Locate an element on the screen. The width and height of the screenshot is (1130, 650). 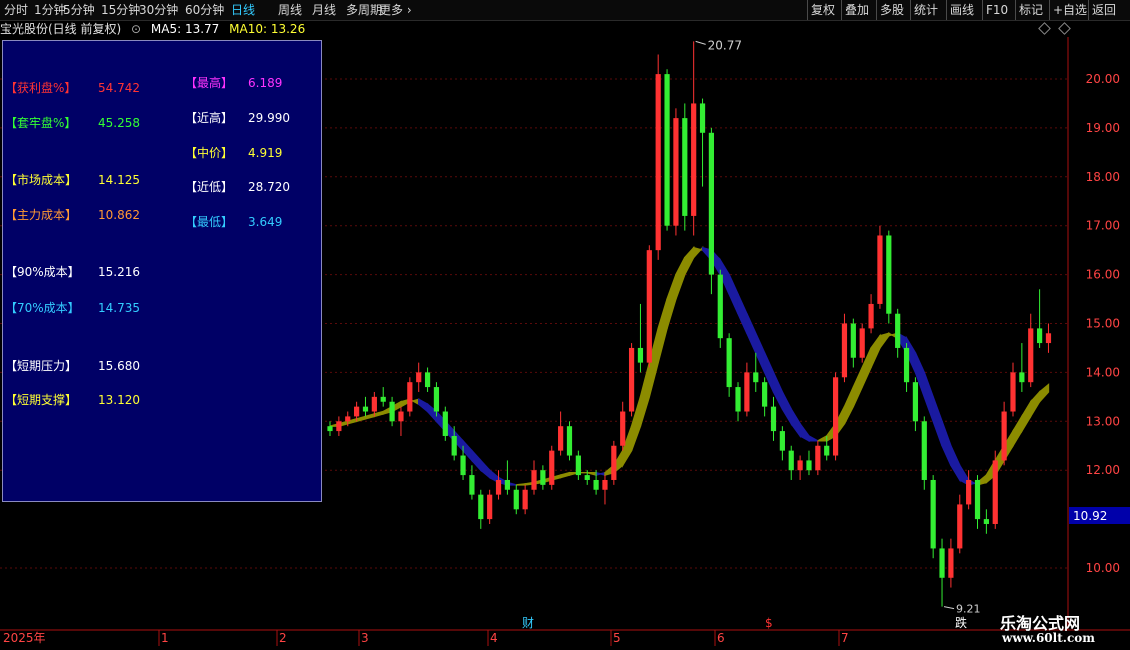
toolbar-item-7: 周线 is located at coordinates (290, 10).